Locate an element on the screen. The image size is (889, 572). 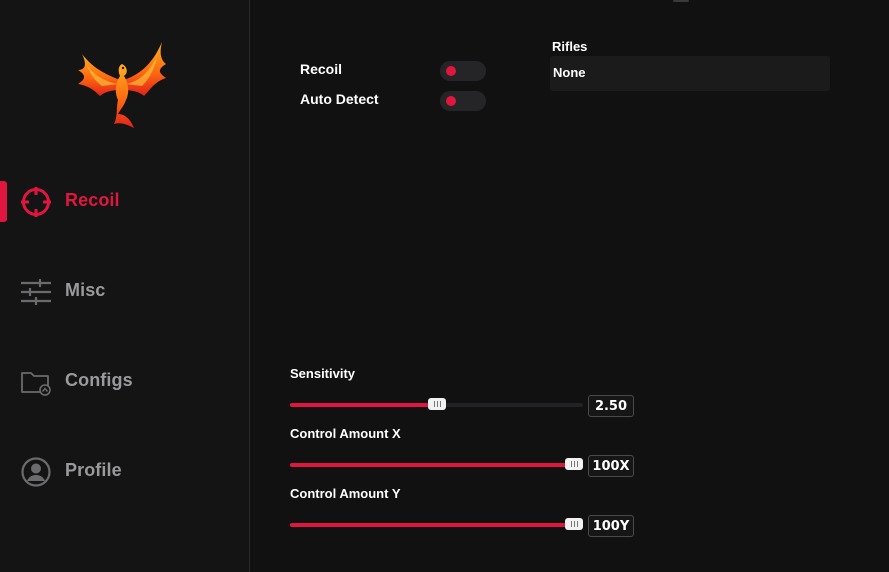
sensitivity-label: Sensitivity is located at coordinates (323, 373).